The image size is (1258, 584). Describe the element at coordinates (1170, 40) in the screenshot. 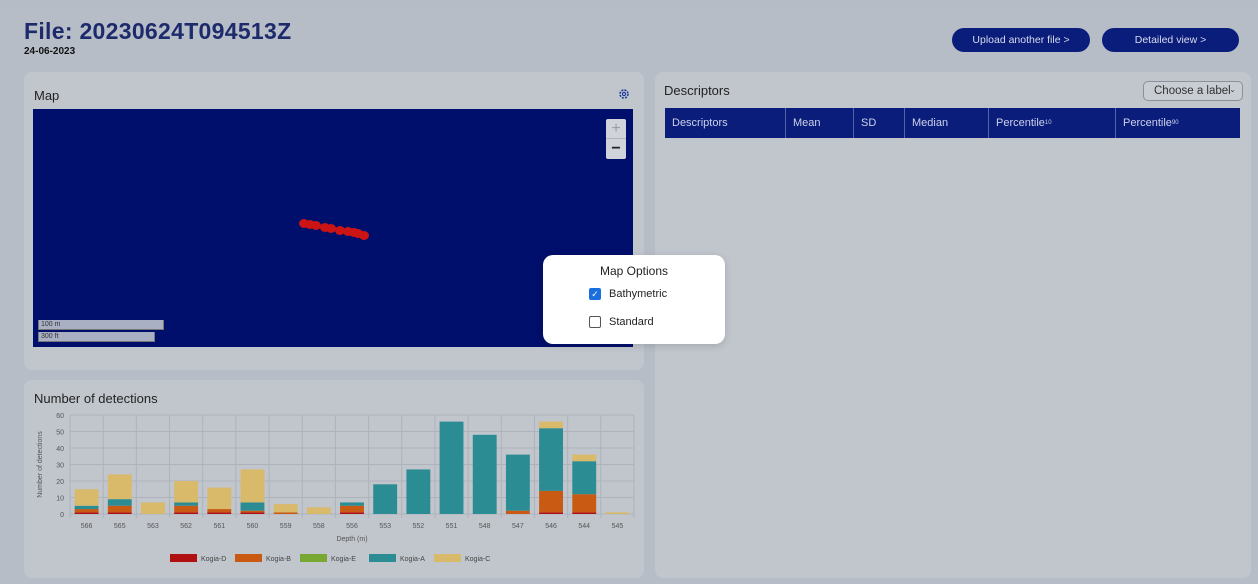

I see `detailed-view-button: Detailed view >` at that location.